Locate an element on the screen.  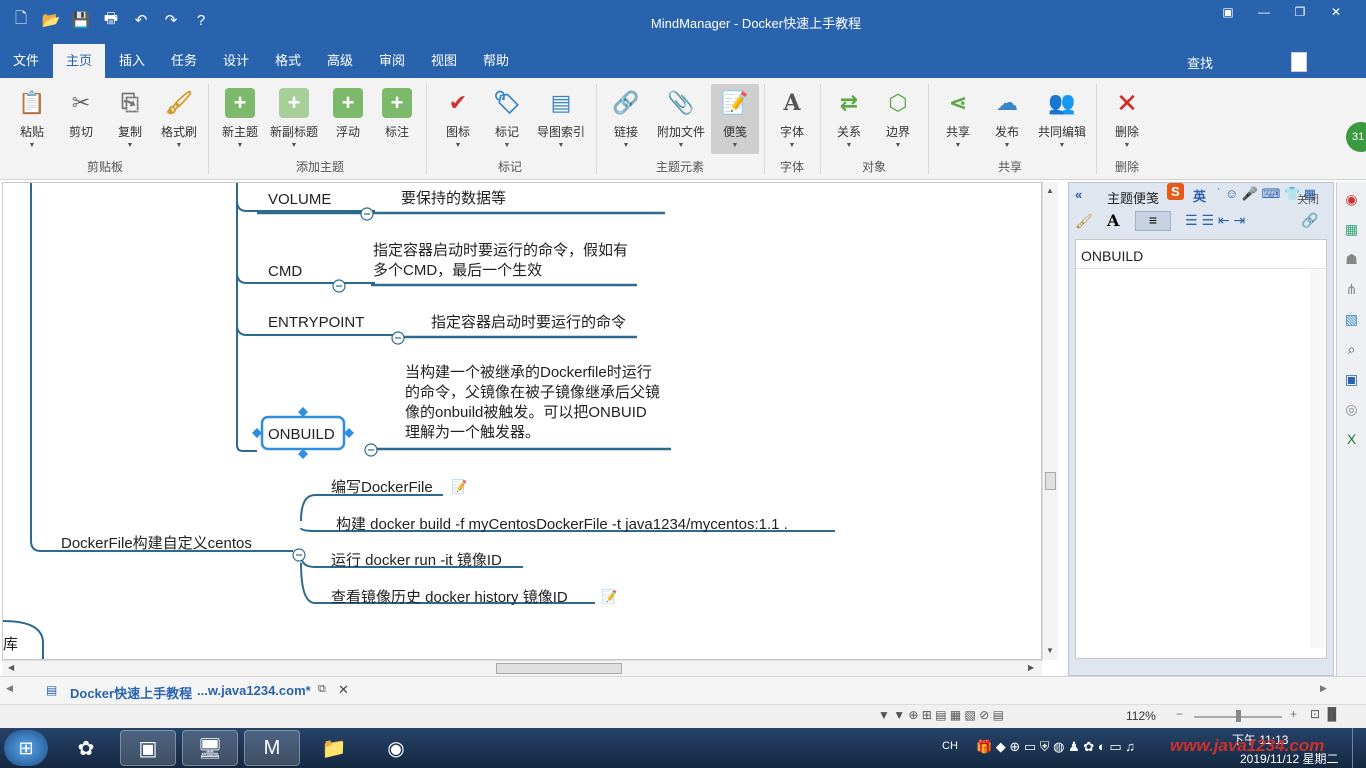
collapse-panel-icon: « is located at coordinates (1078, 194).